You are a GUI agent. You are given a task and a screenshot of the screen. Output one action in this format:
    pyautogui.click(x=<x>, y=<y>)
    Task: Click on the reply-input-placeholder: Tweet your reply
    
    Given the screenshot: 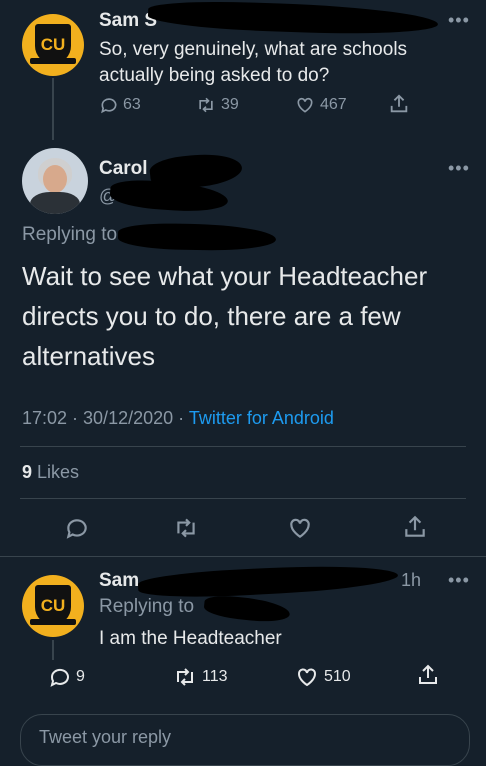 What is the action you would take?
    pyautogui.click(x=105, y=737)
    